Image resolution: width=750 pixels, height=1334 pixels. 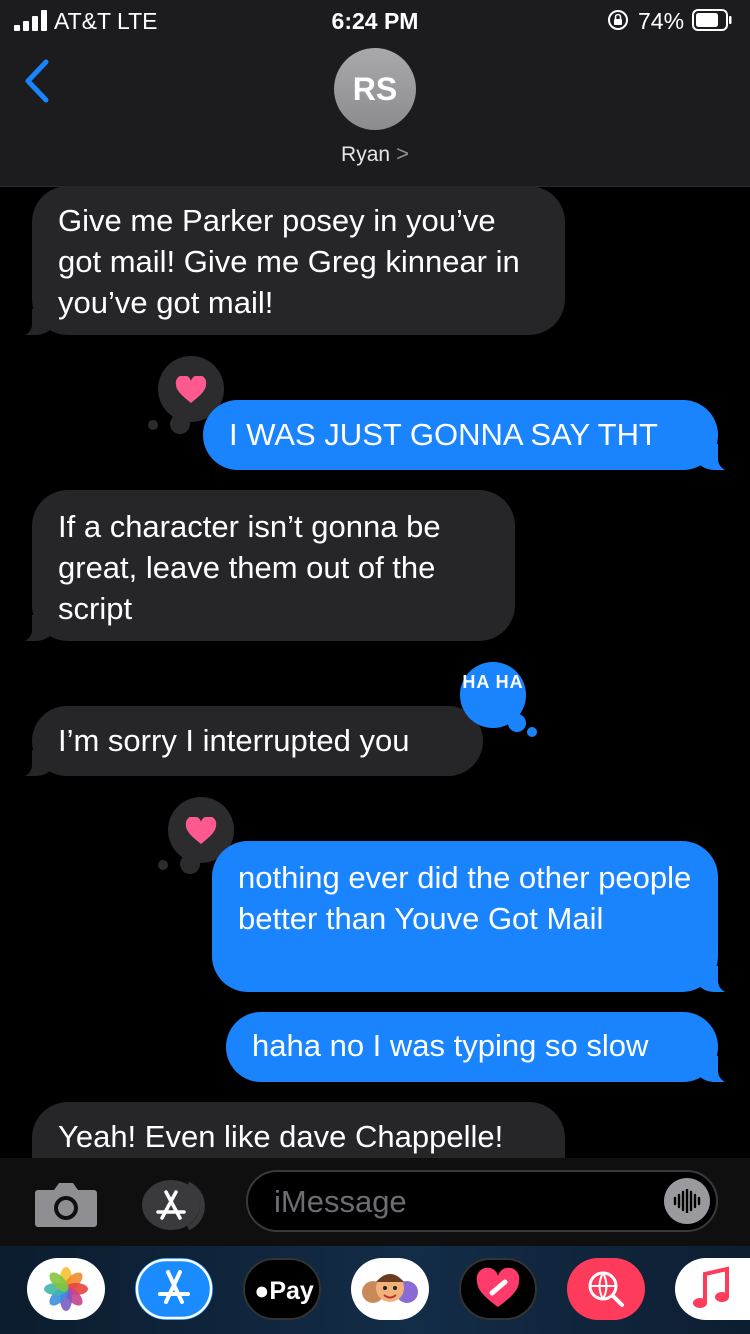 I want to click on apple-pay-app-button: ●Pay, so click(x=282, y=1289).